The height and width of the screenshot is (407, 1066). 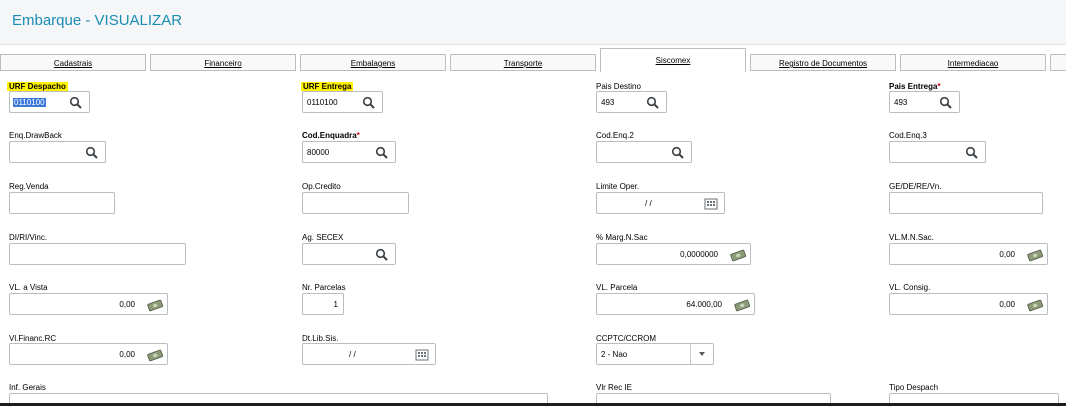 I want to click on vl-consig-field: 0,00, so click(x=968, y=304).